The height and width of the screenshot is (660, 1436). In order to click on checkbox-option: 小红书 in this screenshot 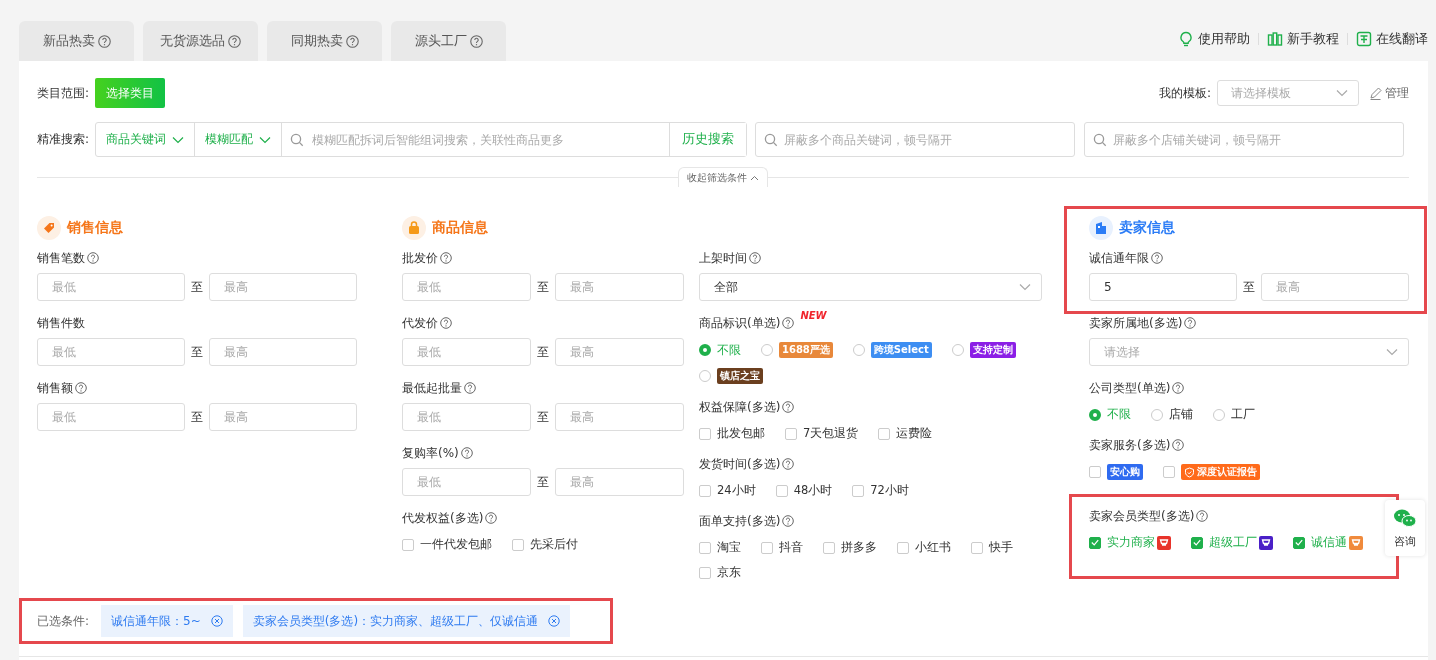, I will do `click(924, 547)`.